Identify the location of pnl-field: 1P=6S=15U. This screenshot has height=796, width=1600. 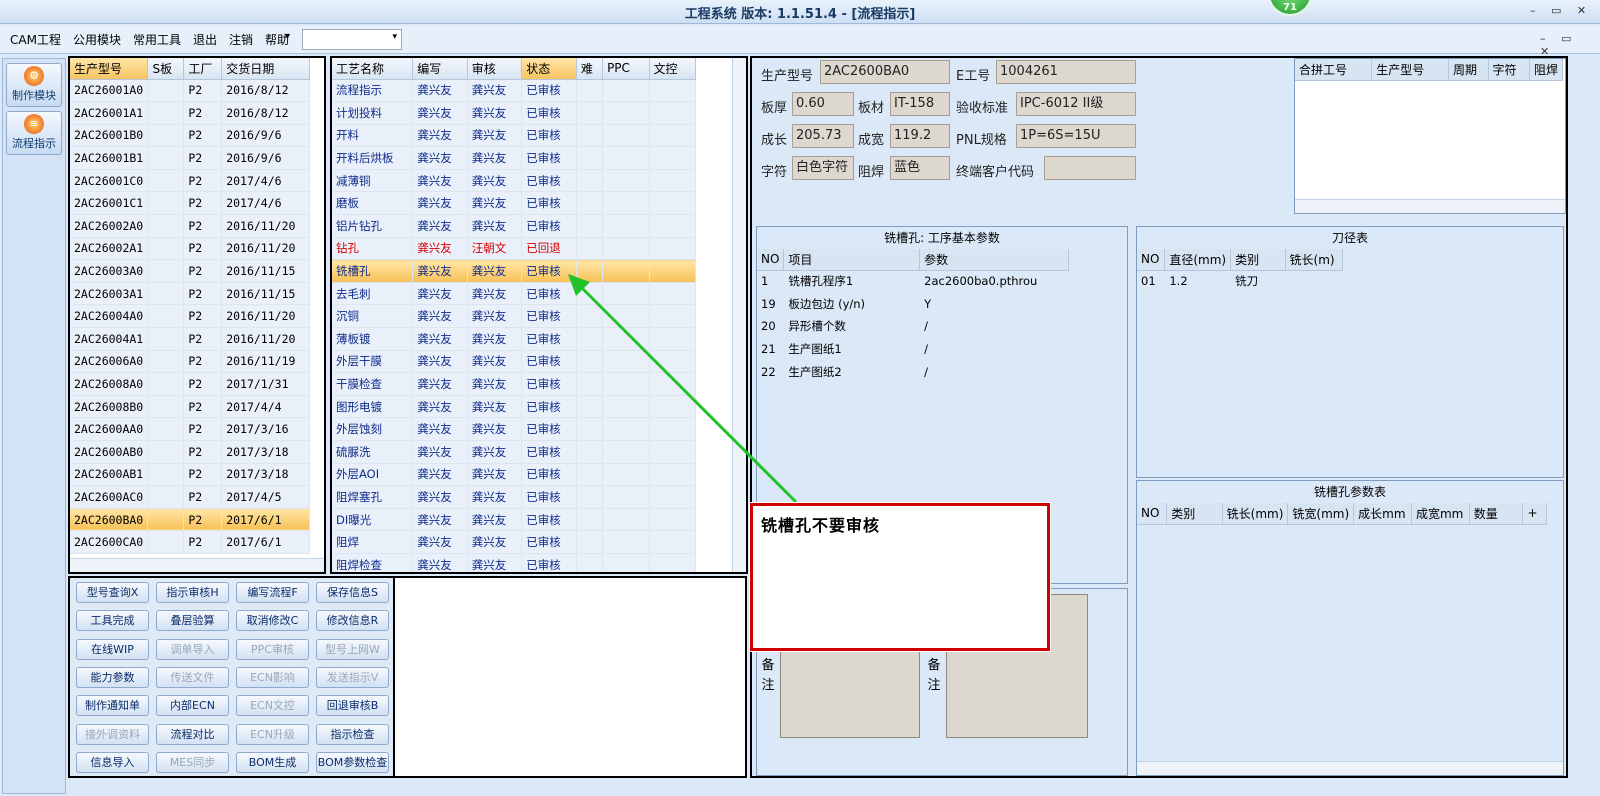
(1076, 136).